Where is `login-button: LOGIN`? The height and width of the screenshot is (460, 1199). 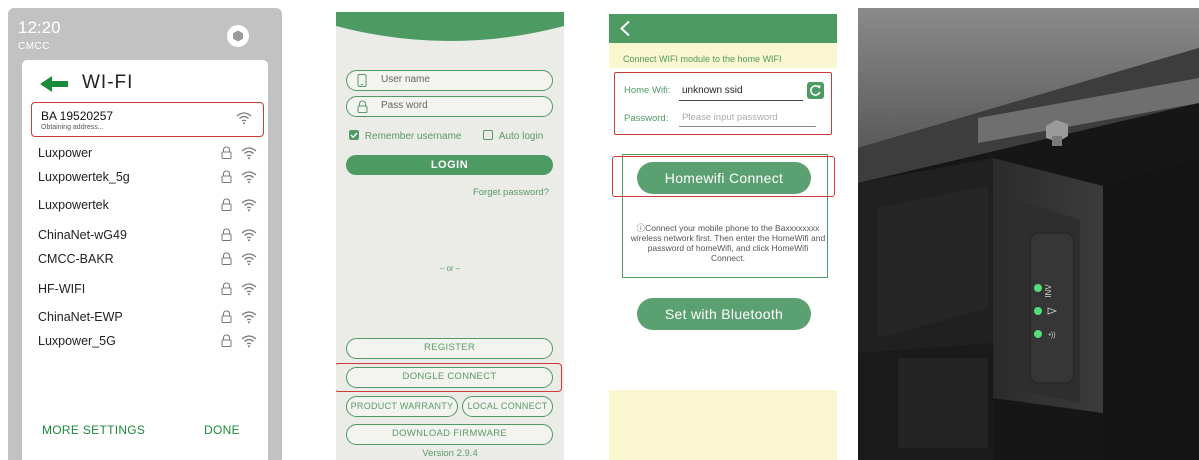
login-button: LOGIN is located at coordinates (449, 165).